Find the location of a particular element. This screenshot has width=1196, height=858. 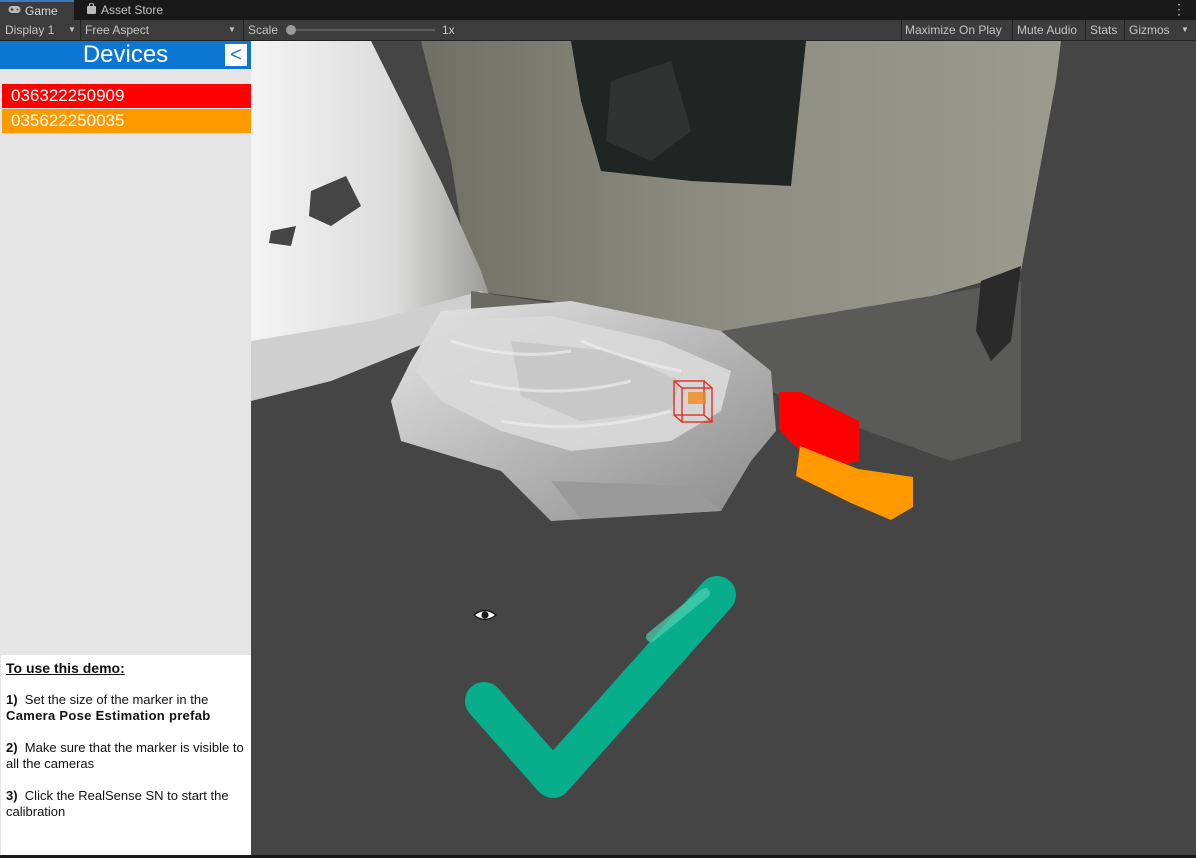

panel-title: Devices is located at coordinates (125, 54).